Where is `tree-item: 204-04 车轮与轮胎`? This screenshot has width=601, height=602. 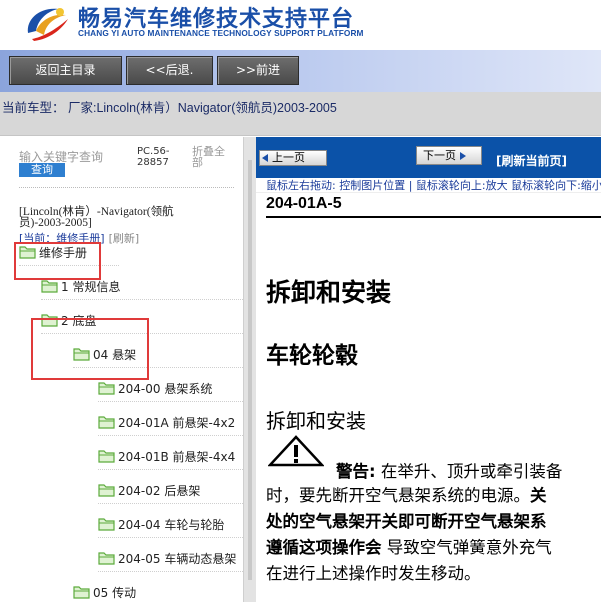 tree-item: 204-04 车轮与轮胎 is located at coordinates (161, 524).